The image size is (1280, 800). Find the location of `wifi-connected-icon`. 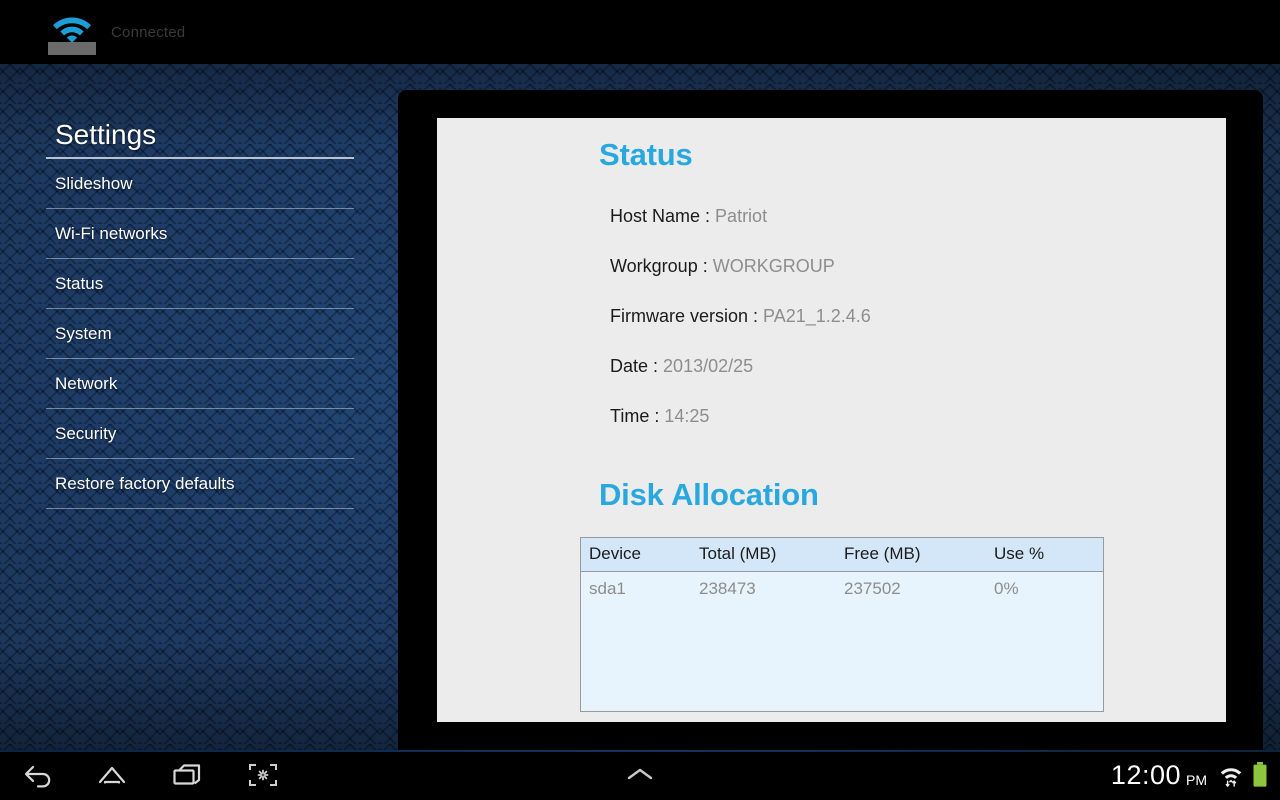

wifi-connected-icon is located at coordinates (72, 32).